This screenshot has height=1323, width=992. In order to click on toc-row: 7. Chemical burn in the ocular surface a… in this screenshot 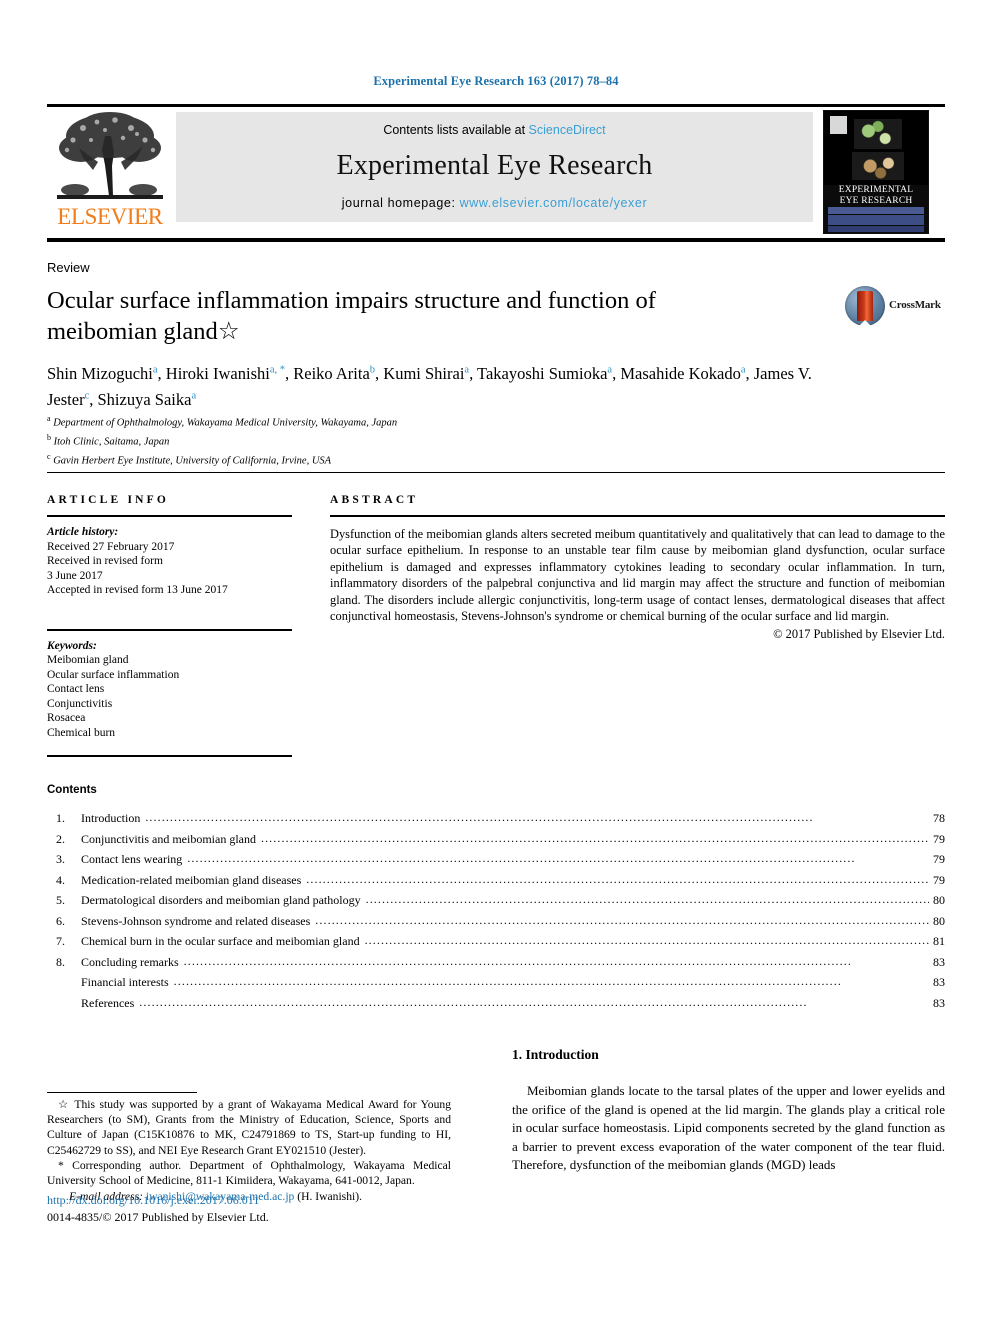, I will do `click(500, 941)`.